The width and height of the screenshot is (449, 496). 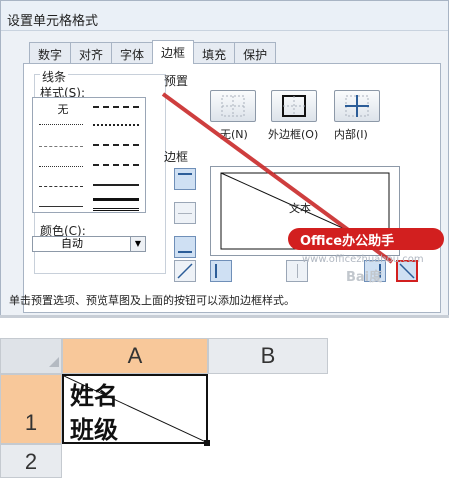 I want to click on border-middle-icon, so click(x=185, y=213).